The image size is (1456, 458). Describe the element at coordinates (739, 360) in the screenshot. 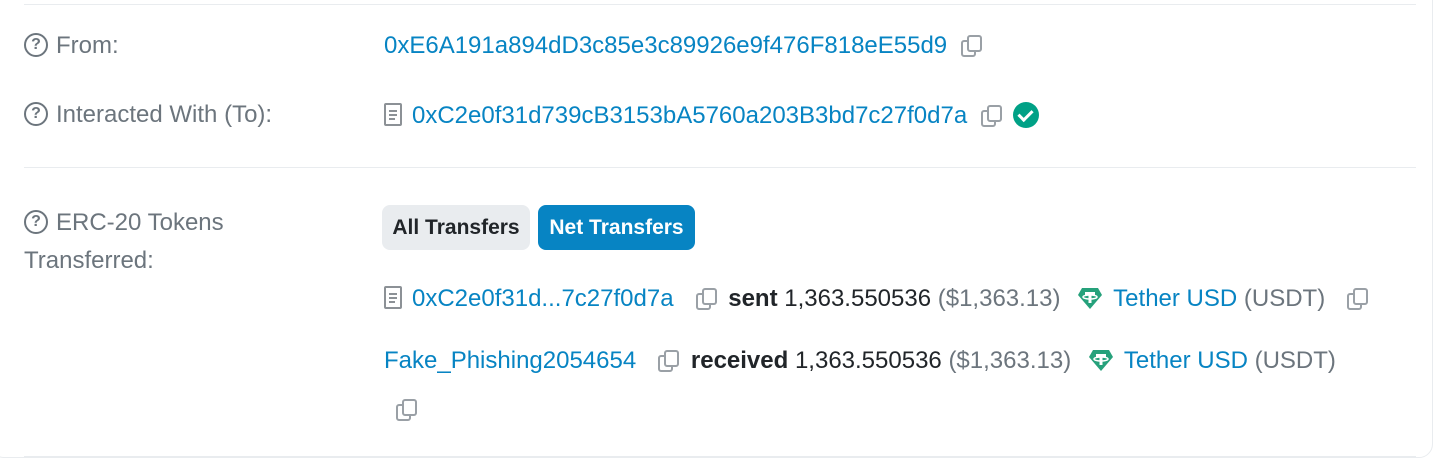

I see `transfer-action: received` at that location.